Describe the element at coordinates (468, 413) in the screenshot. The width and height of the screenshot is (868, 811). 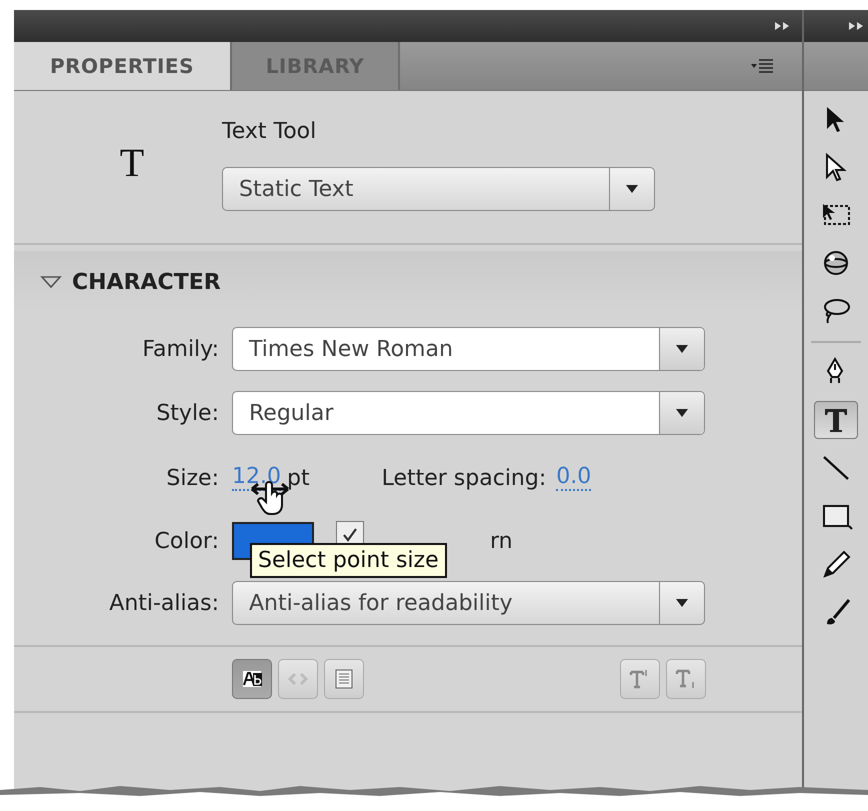
I see `font-style-dropdown: Regular` at that location.